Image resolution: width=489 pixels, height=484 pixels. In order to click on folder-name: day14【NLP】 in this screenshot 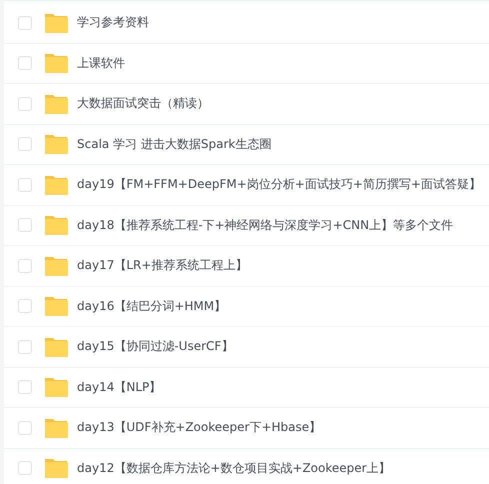, I will do `click(119, 387)`.